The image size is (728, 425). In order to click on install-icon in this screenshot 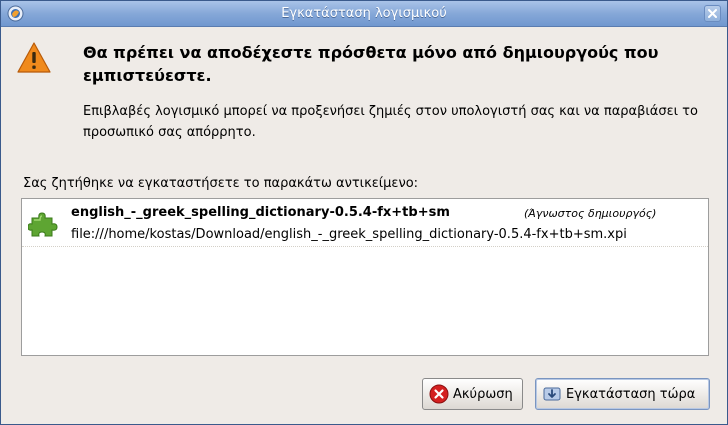, I will do `click(552, 394)`.